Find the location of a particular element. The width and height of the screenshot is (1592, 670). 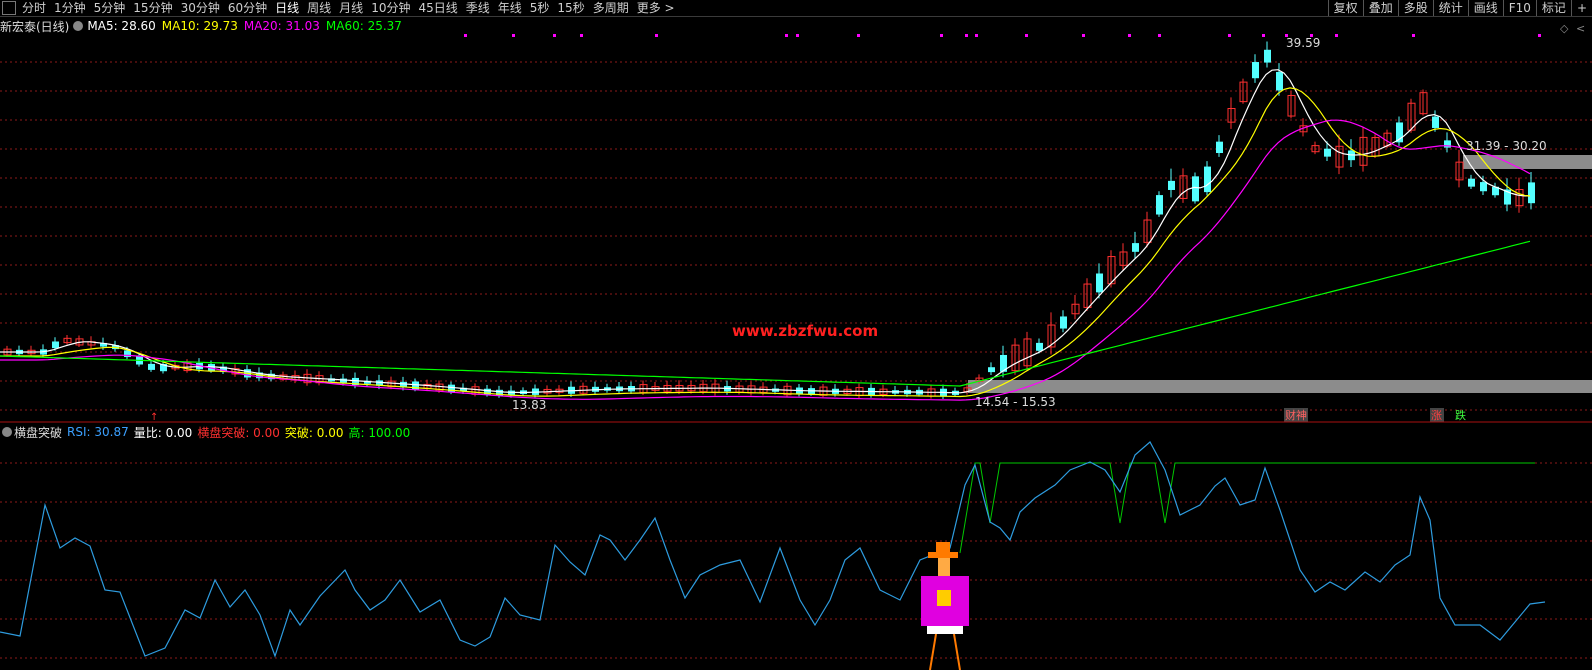

period-minute-chart: 分时 is located at coordinates (34, 8).